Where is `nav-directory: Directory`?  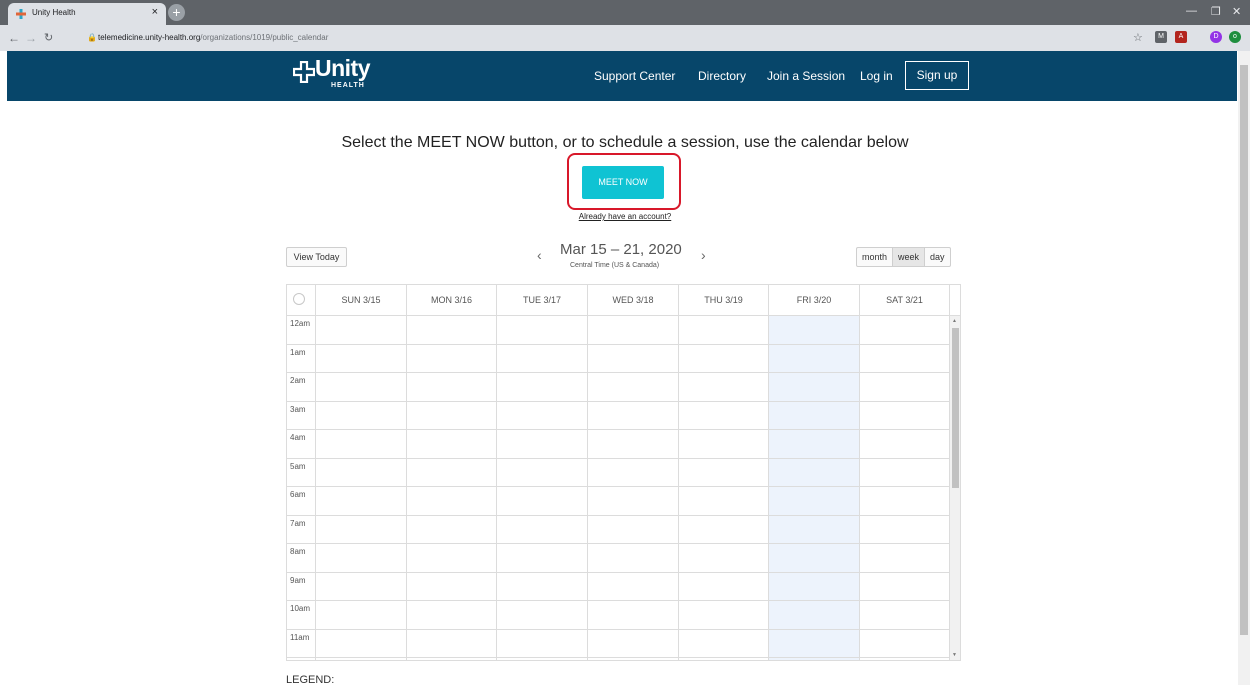 nav-directory: Directory is located at coordinates (722, 76).